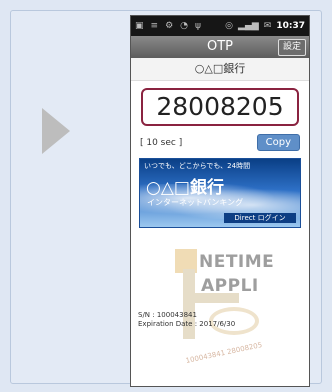 The height and width of the screenshot is (392, 332). Describe the element at coordinates (290, 26) in the screenshot. I see `clock: 10:37` at that location.